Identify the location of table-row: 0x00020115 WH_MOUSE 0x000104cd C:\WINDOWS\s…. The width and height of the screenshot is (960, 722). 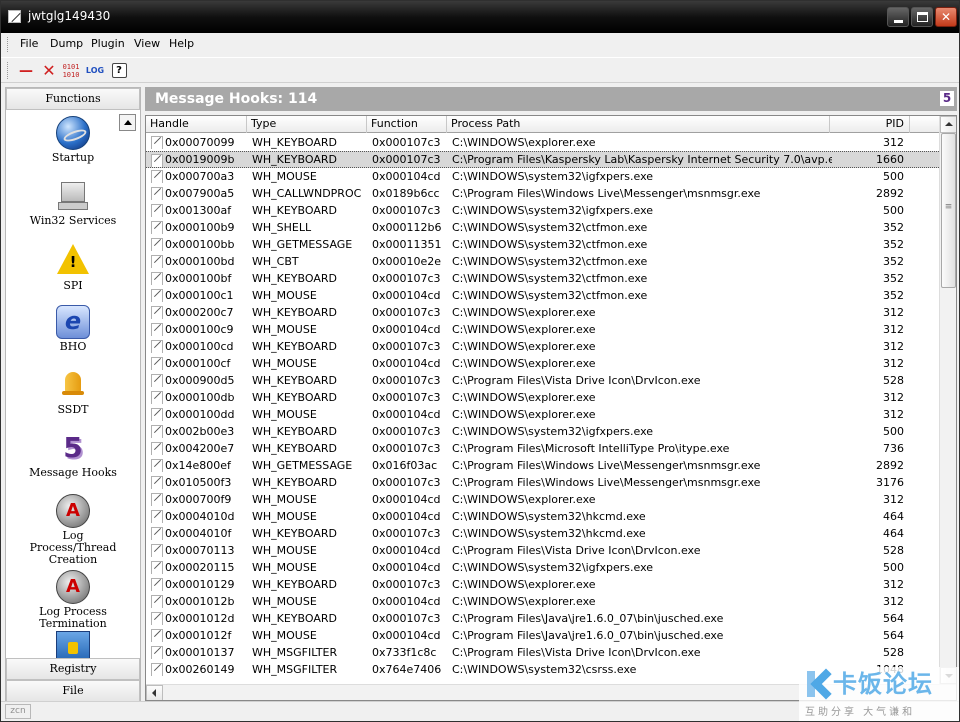
(542, 567).